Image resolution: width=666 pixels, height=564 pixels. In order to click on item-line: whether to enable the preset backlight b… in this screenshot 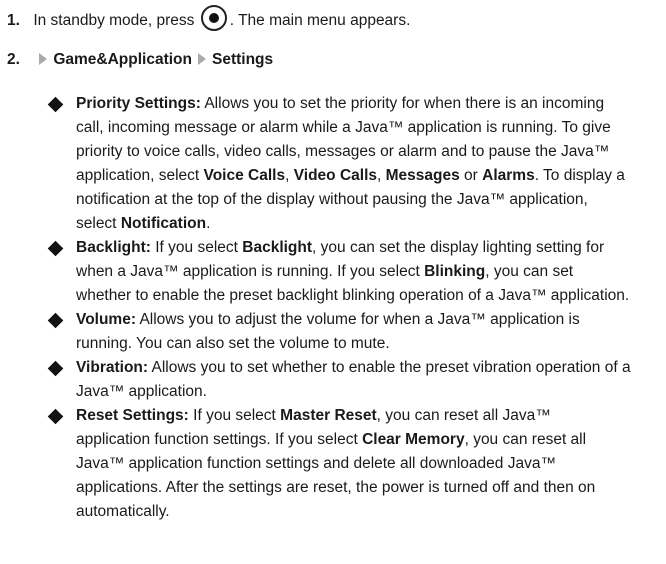, I will do `click(368, 296)`.